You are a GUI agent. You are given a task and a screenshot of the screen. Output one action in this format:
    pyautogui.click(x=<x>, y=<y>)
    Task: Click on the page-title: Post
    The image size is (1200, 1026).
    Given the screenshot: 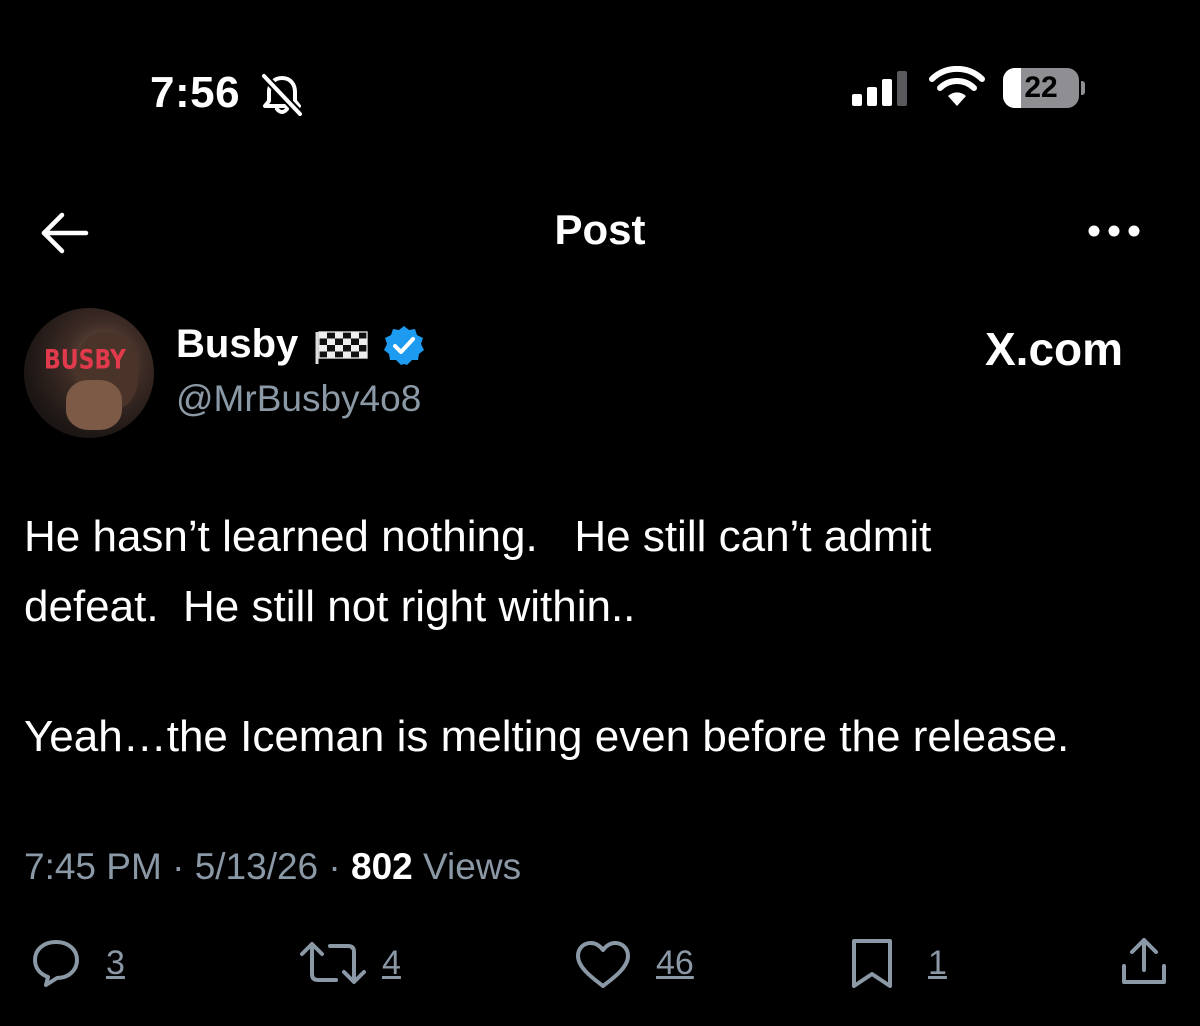 What is the action you would take?
    pyautogui.click(x=600, y=229)
    